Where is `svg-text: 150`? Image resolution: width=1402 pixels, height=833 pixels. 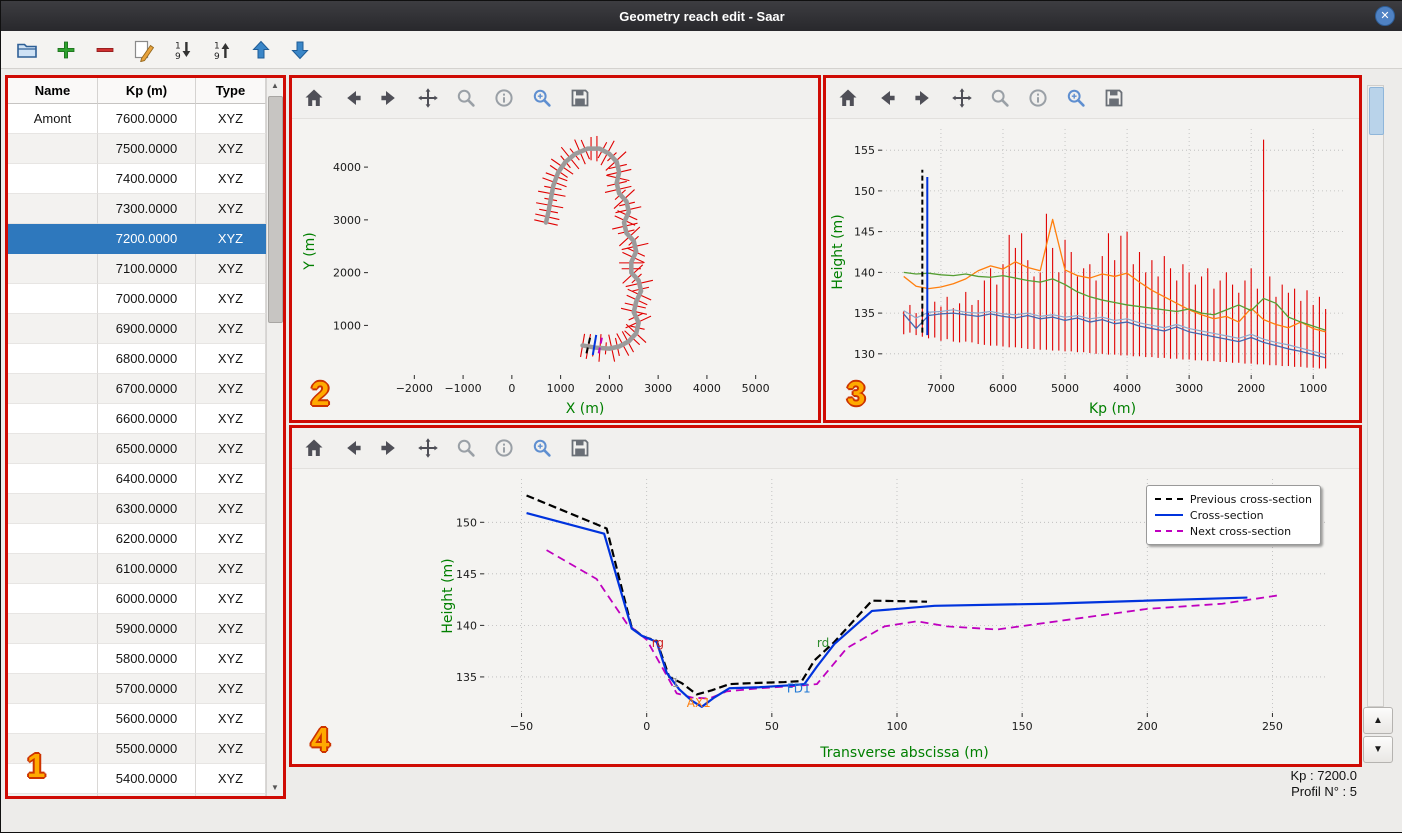
svg-text: 150 is located at coordinates (864, 191).